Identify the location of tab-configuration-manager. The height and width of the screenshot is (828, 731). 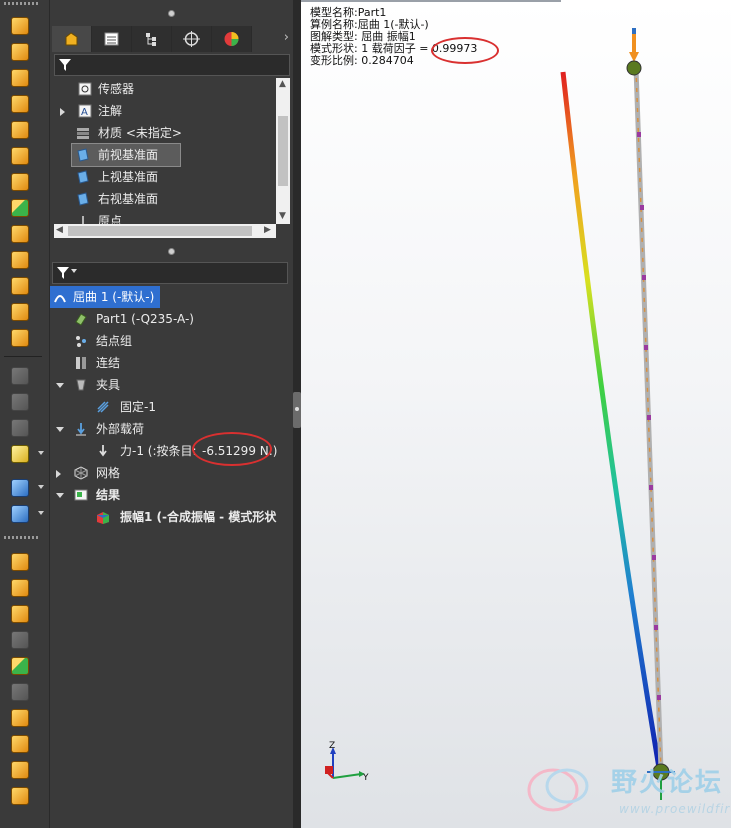
(152, 39).